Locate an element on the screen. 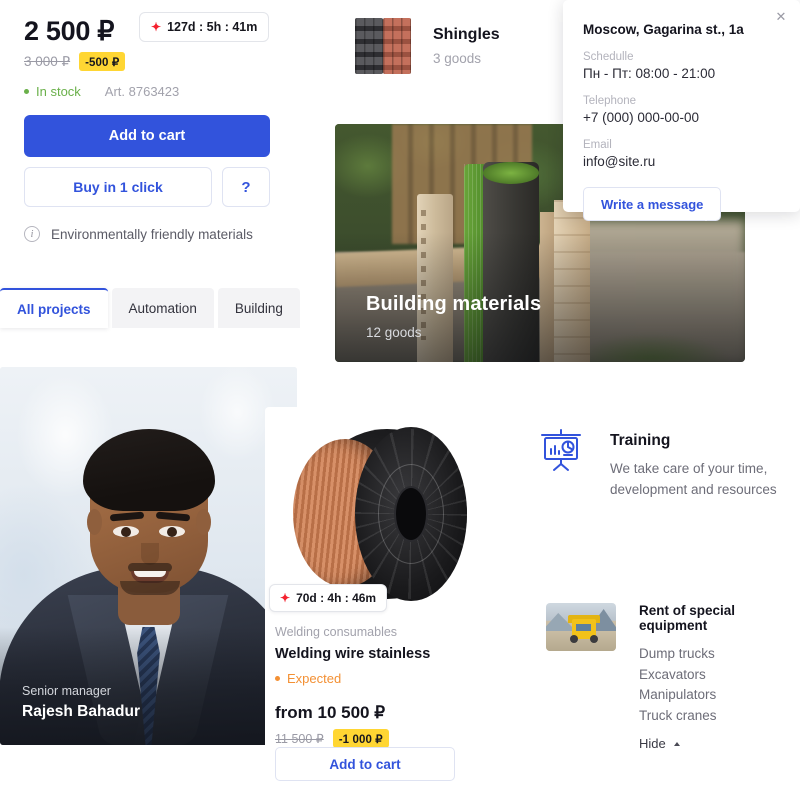 Image resolution: width=800 pixels, height=800 pixels. contact-telephone-group: Telephone +7 (000) 000-00-00 is located at coordinates (680, 110).